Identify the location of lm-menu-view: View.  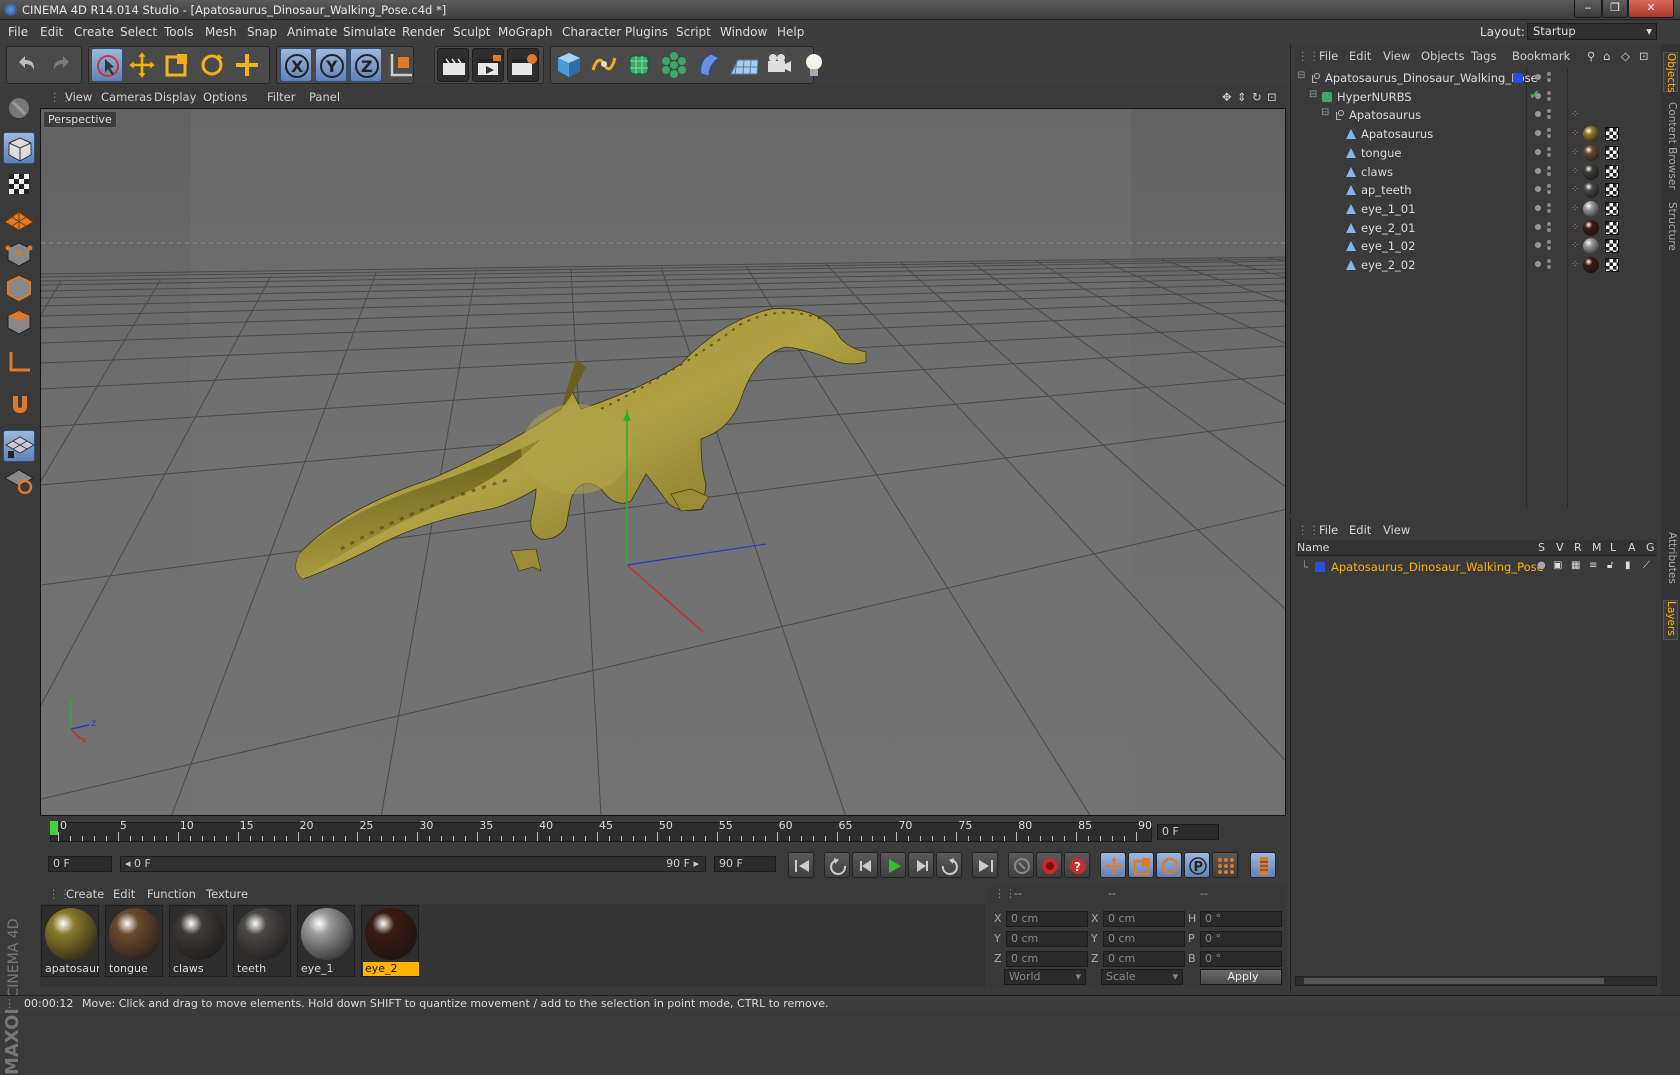
(1396, 530).